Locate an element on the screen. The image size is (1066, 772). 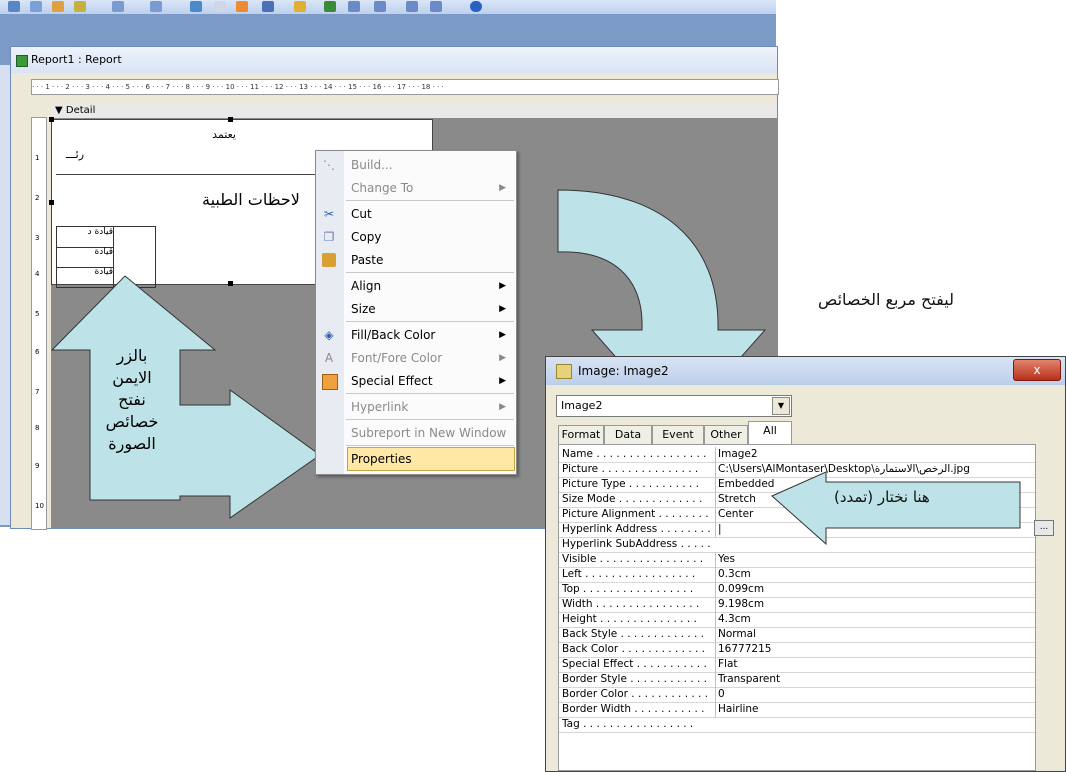
menu-item-special-effect: Special Effect ▶ is located at coordinates (416, 381).